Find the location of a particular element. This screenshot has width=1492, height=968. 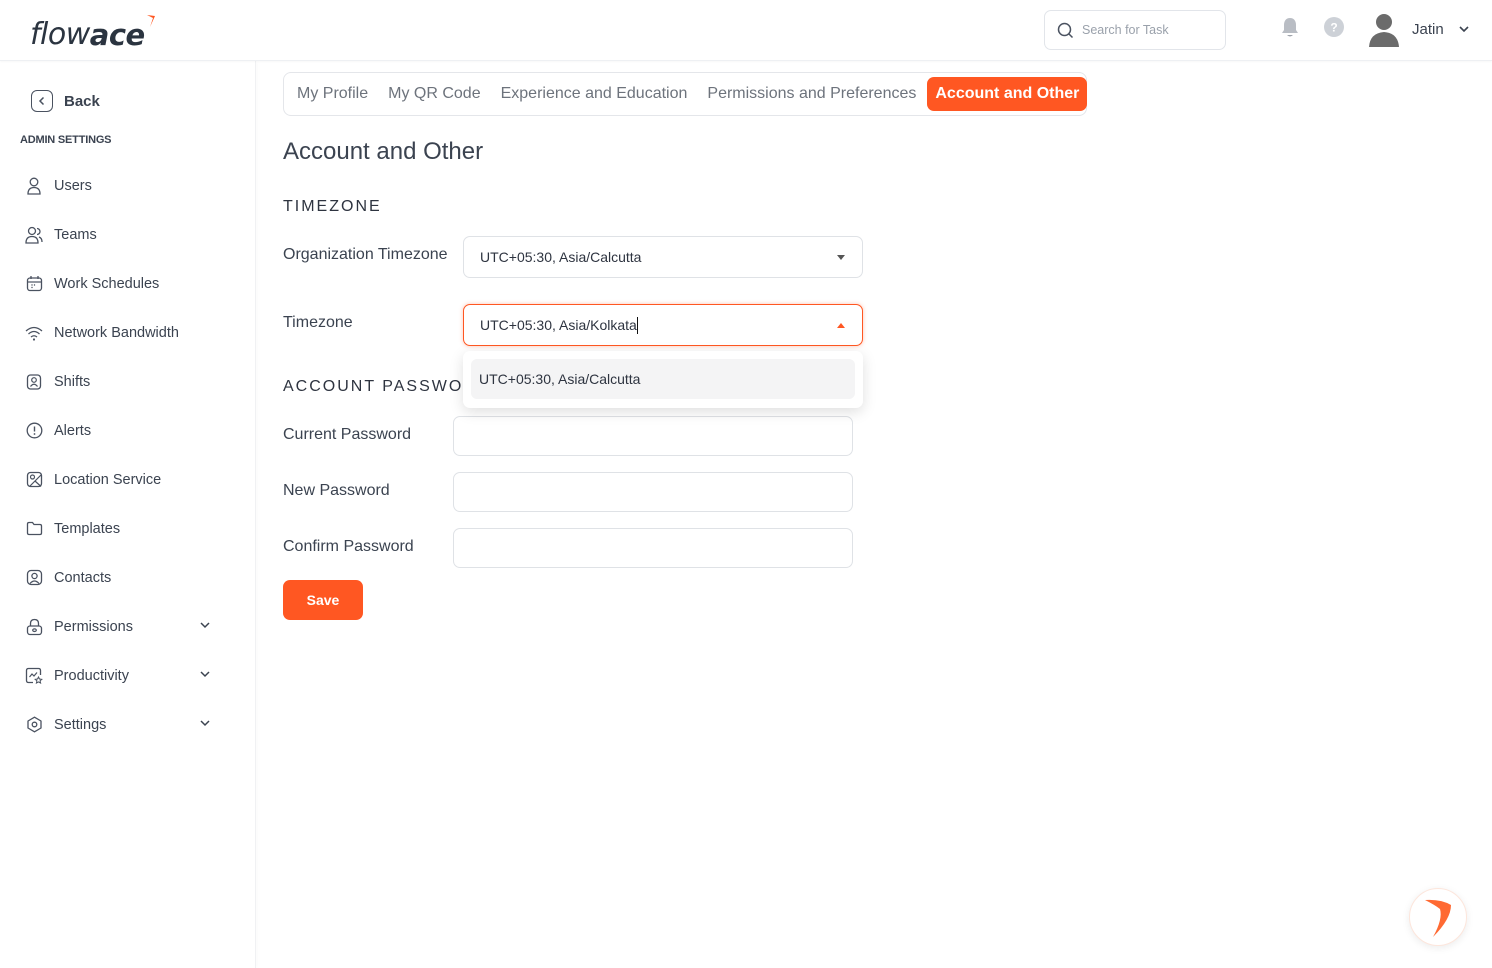

timezone-input-value: UTC+05:30, Asia/Kolkata is located at coordinates (558, 325).